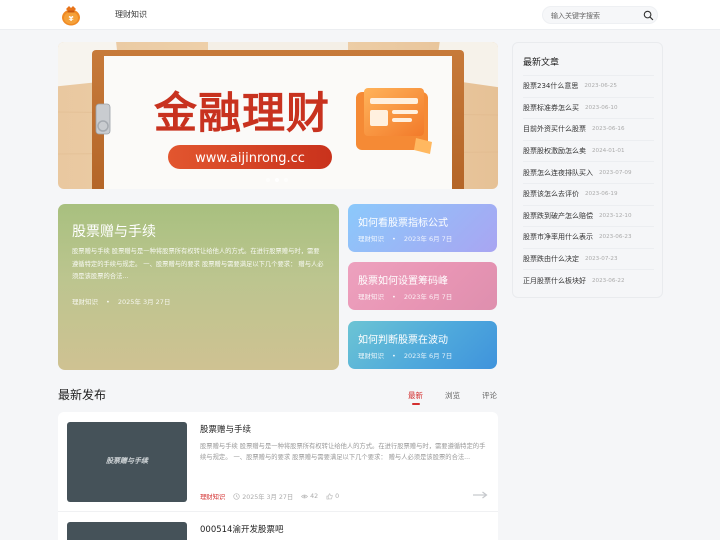 The image size is (720, 540). I want to click on list-item: 000514渝开发股票吧, so click(278, 526).